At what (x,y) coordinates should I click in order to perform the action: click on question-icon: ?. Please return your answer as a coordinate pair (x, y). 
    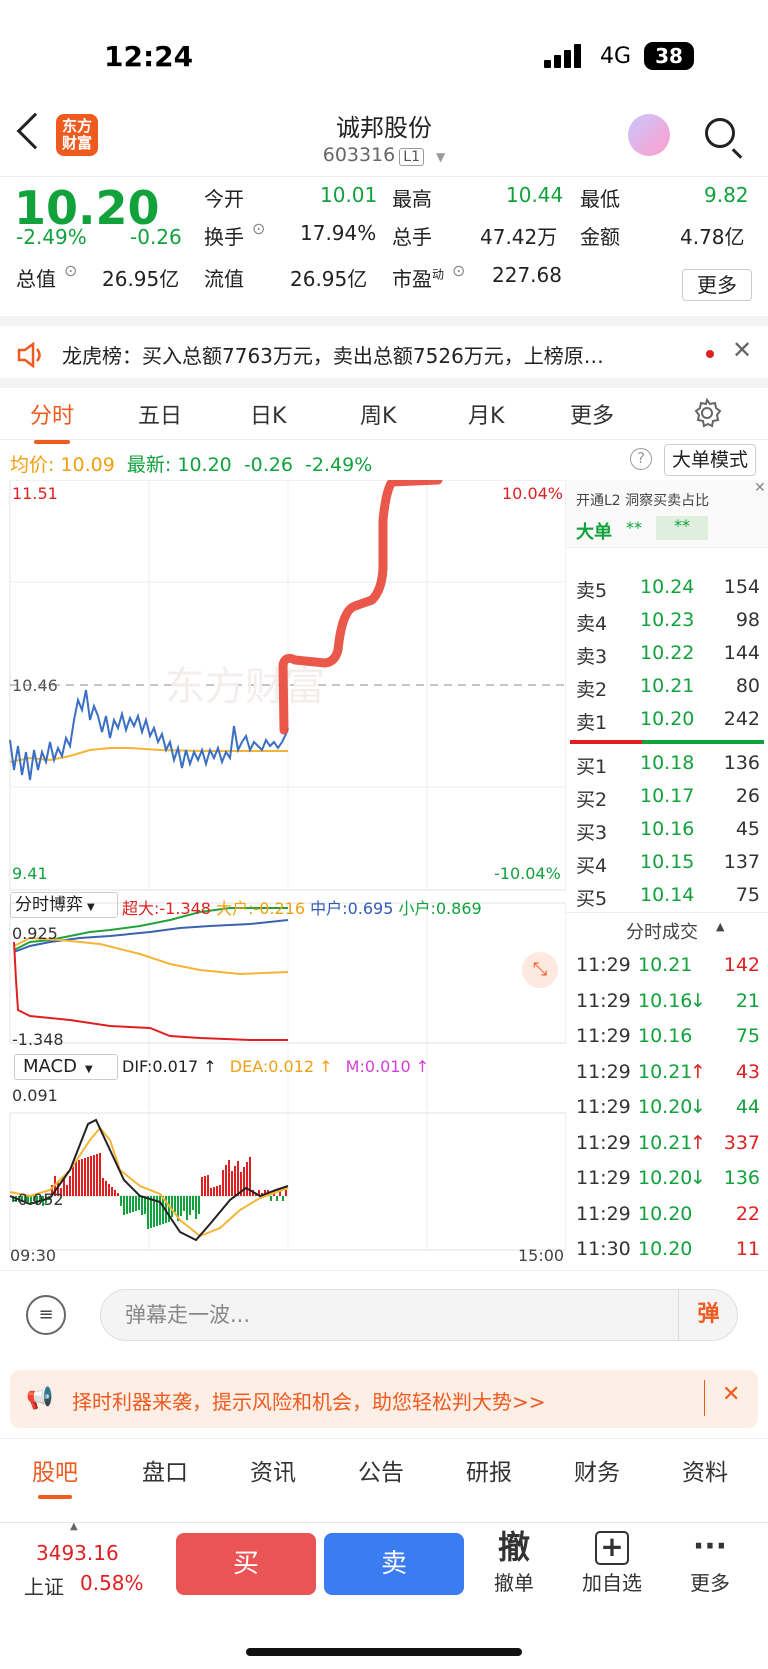
    Looking at the image, I should click on (641, 459).